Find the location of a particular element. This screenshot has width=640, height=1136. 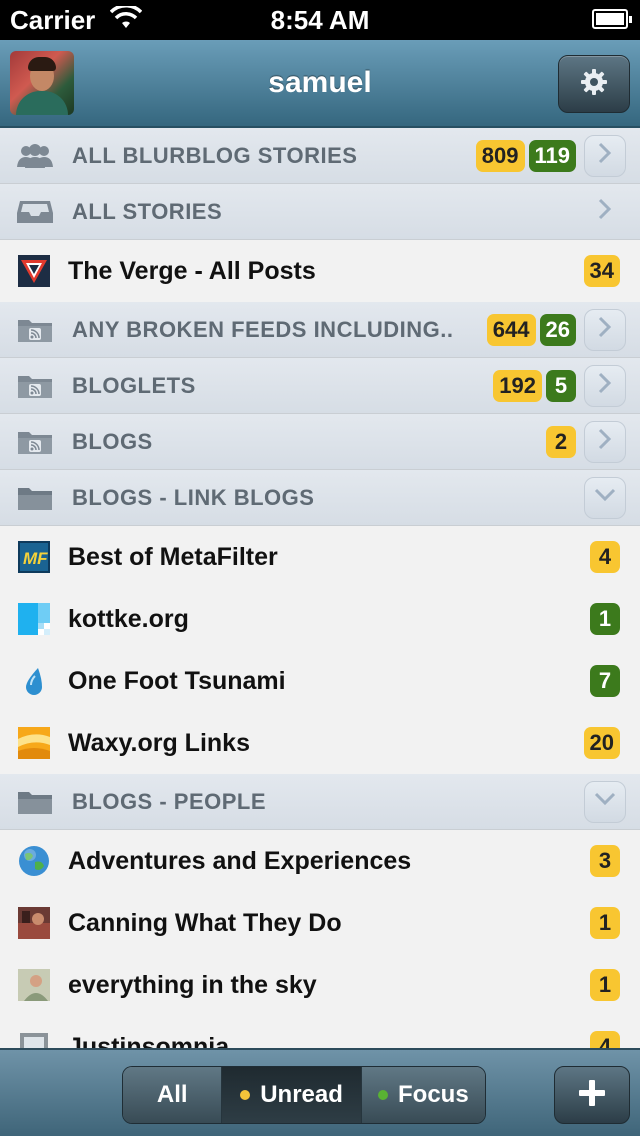

folder-row: ALL BLURBLOG STORIES 809 119 is located at coordinates (320, 156).